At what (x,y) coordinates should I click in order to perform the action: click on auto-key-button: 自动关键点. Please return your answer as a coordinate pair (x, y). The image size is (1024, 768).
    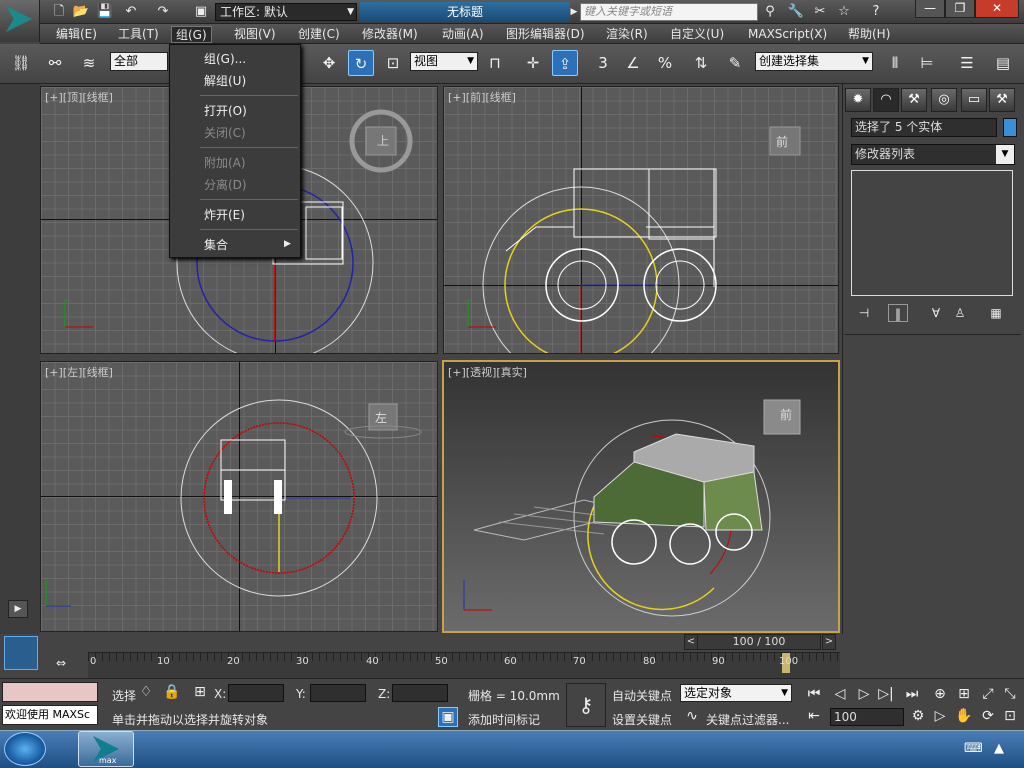
    Looking at the image, I should click on (642, 695).